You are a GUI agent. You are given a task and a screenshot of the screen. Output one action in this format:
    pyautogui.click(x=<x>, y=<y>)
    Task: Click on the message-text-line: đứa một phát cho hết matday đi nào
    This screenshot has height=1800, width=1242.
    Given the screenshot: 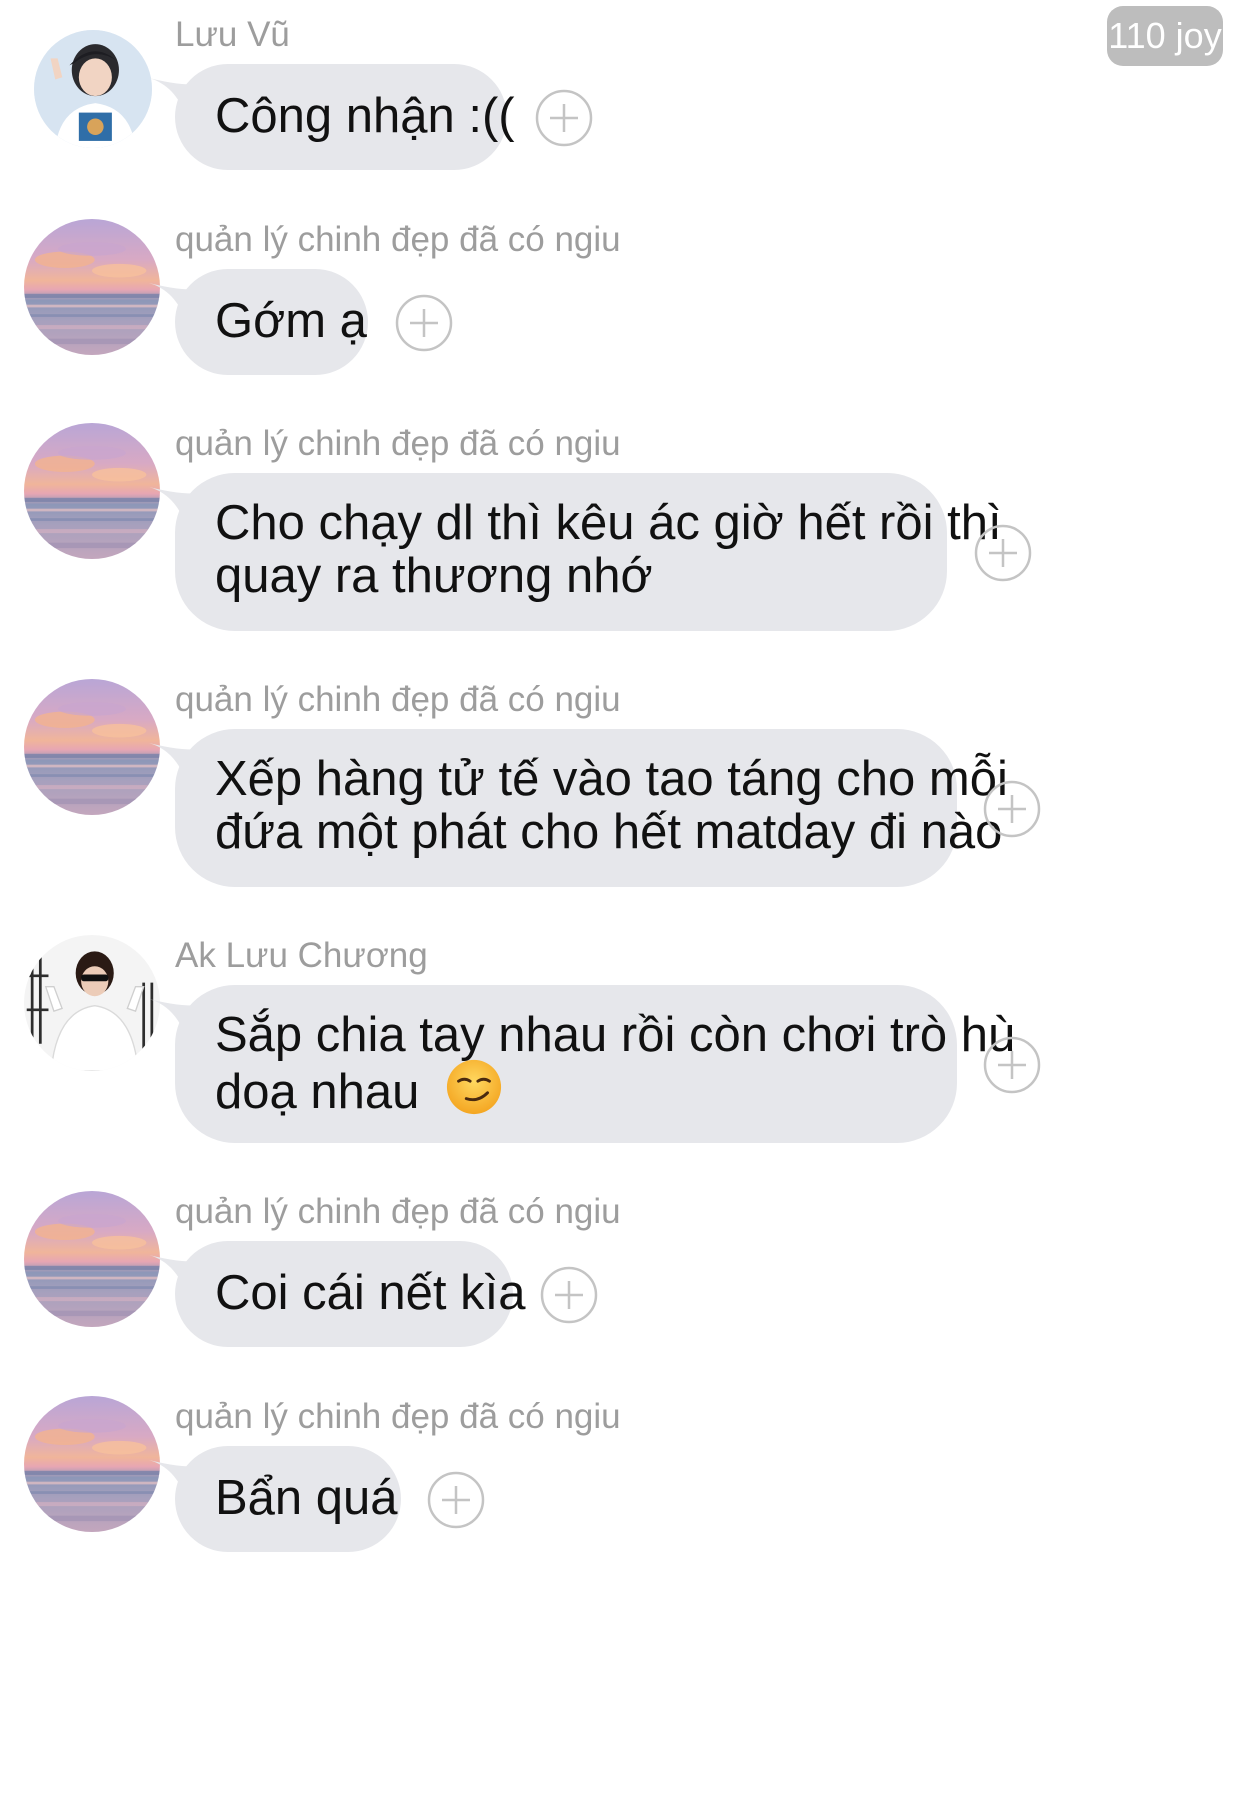 What is the action you would take?
    pyautogui.click(x=609, y=832)
    